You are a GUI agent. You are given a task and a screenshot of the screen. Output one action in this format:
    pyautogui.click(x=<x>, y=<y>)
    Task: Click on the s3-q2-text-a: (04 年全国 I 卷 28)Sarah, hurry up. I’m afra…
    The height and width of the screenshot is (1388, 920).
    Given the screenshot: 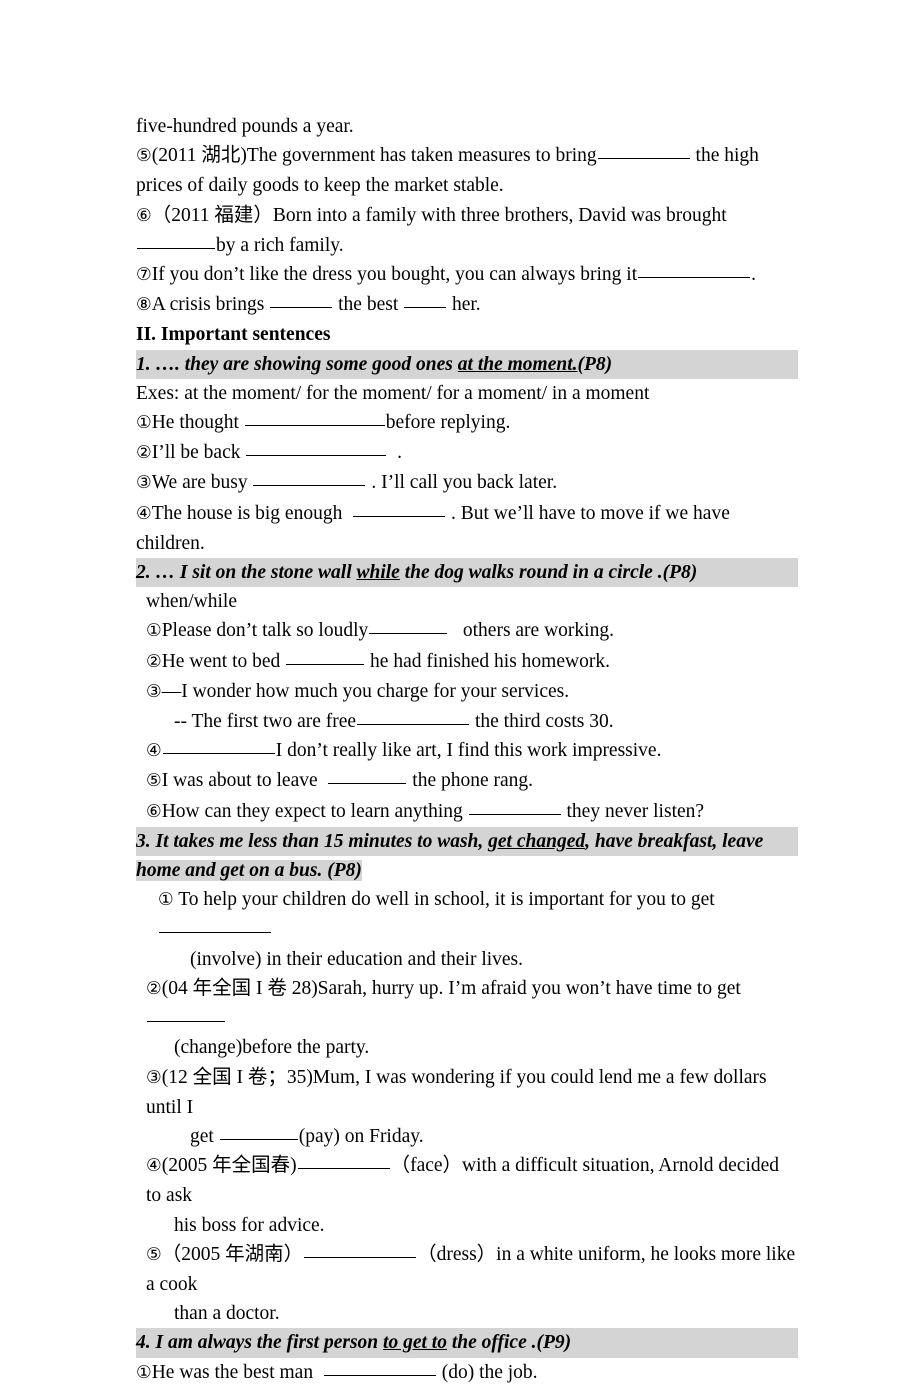 What is the action you would take?
    pyautogui.click(x=451, y=988)
    